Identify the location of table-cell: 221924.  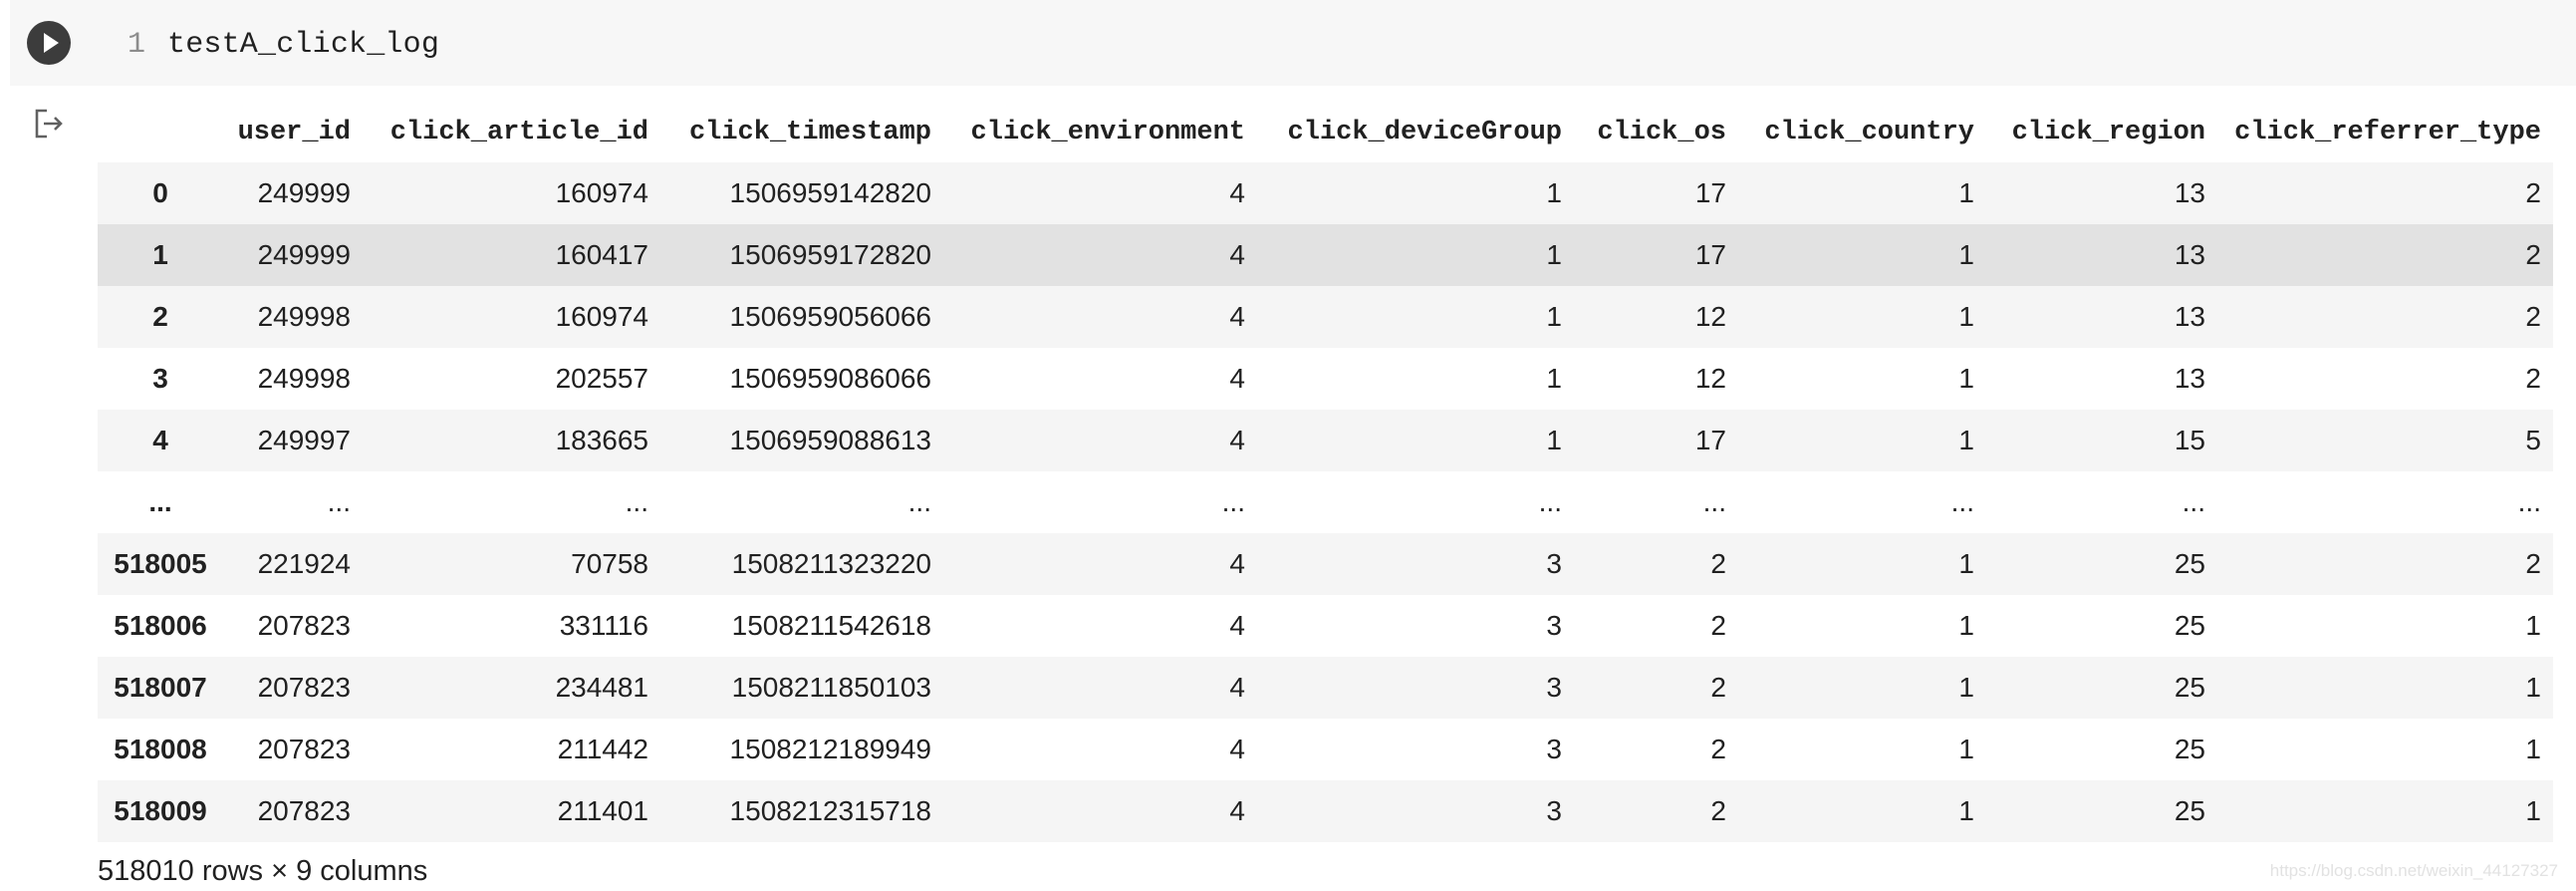
(304, 563).